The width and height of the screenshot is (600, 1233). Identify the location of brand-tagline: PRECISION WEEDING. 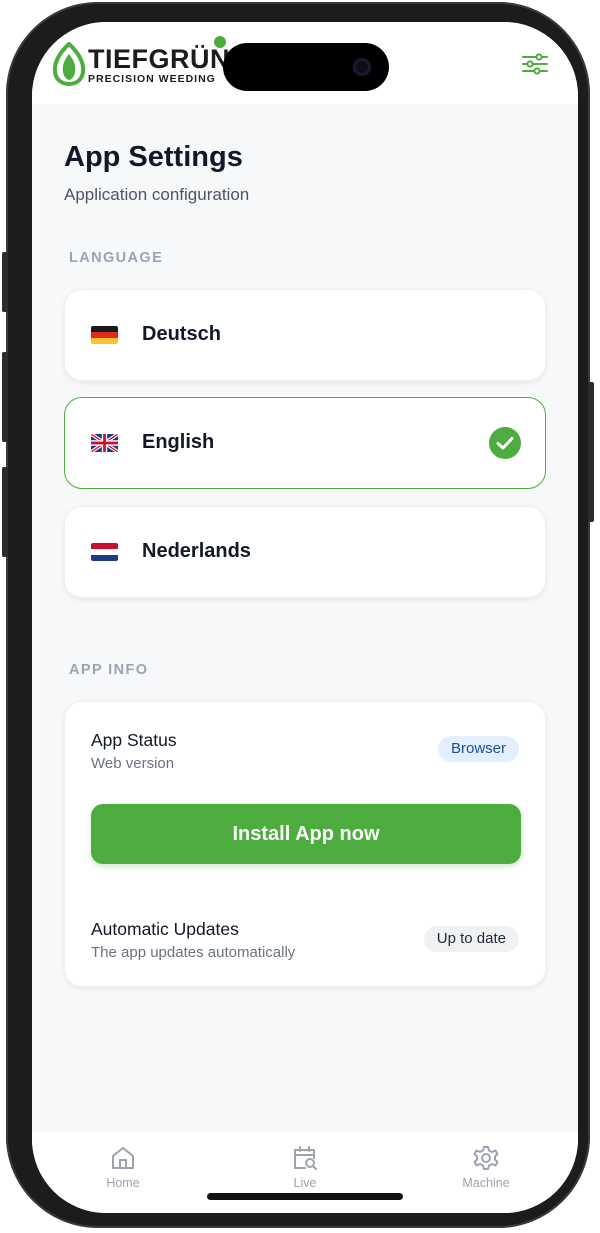
(152, 79).